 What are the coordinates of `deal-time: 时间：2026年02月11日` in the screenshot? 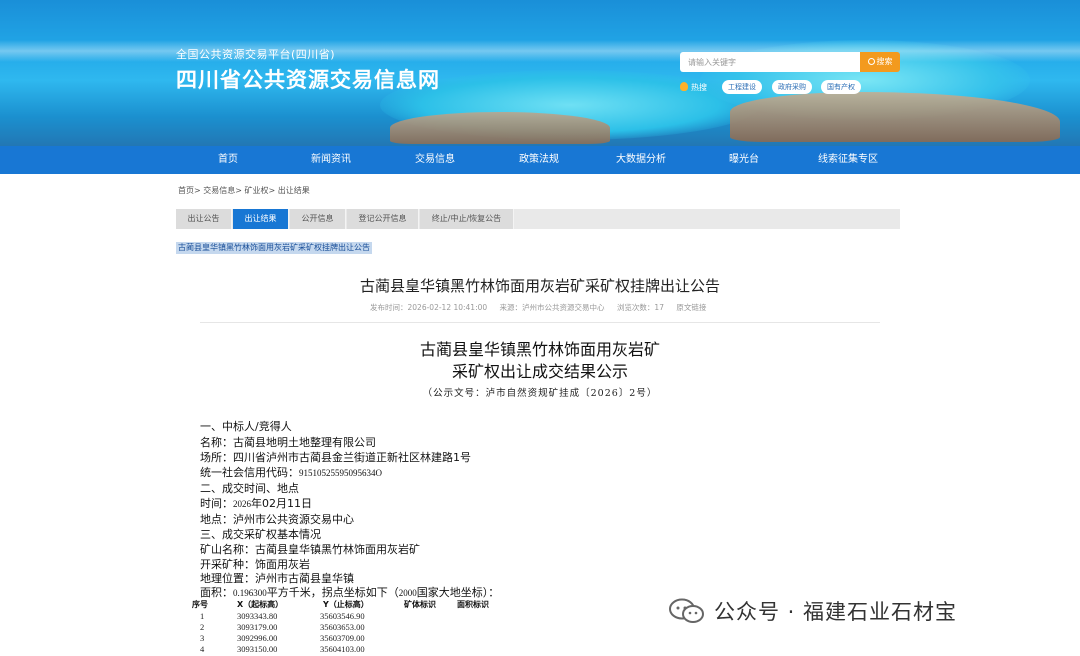 It's located at (256, 503).